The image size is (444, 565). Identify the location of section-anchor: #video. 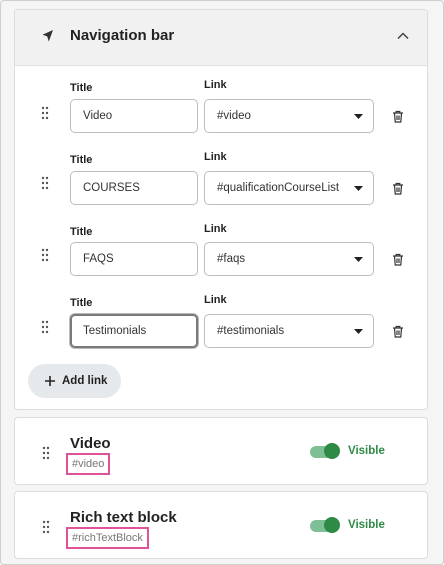
(88, 464).